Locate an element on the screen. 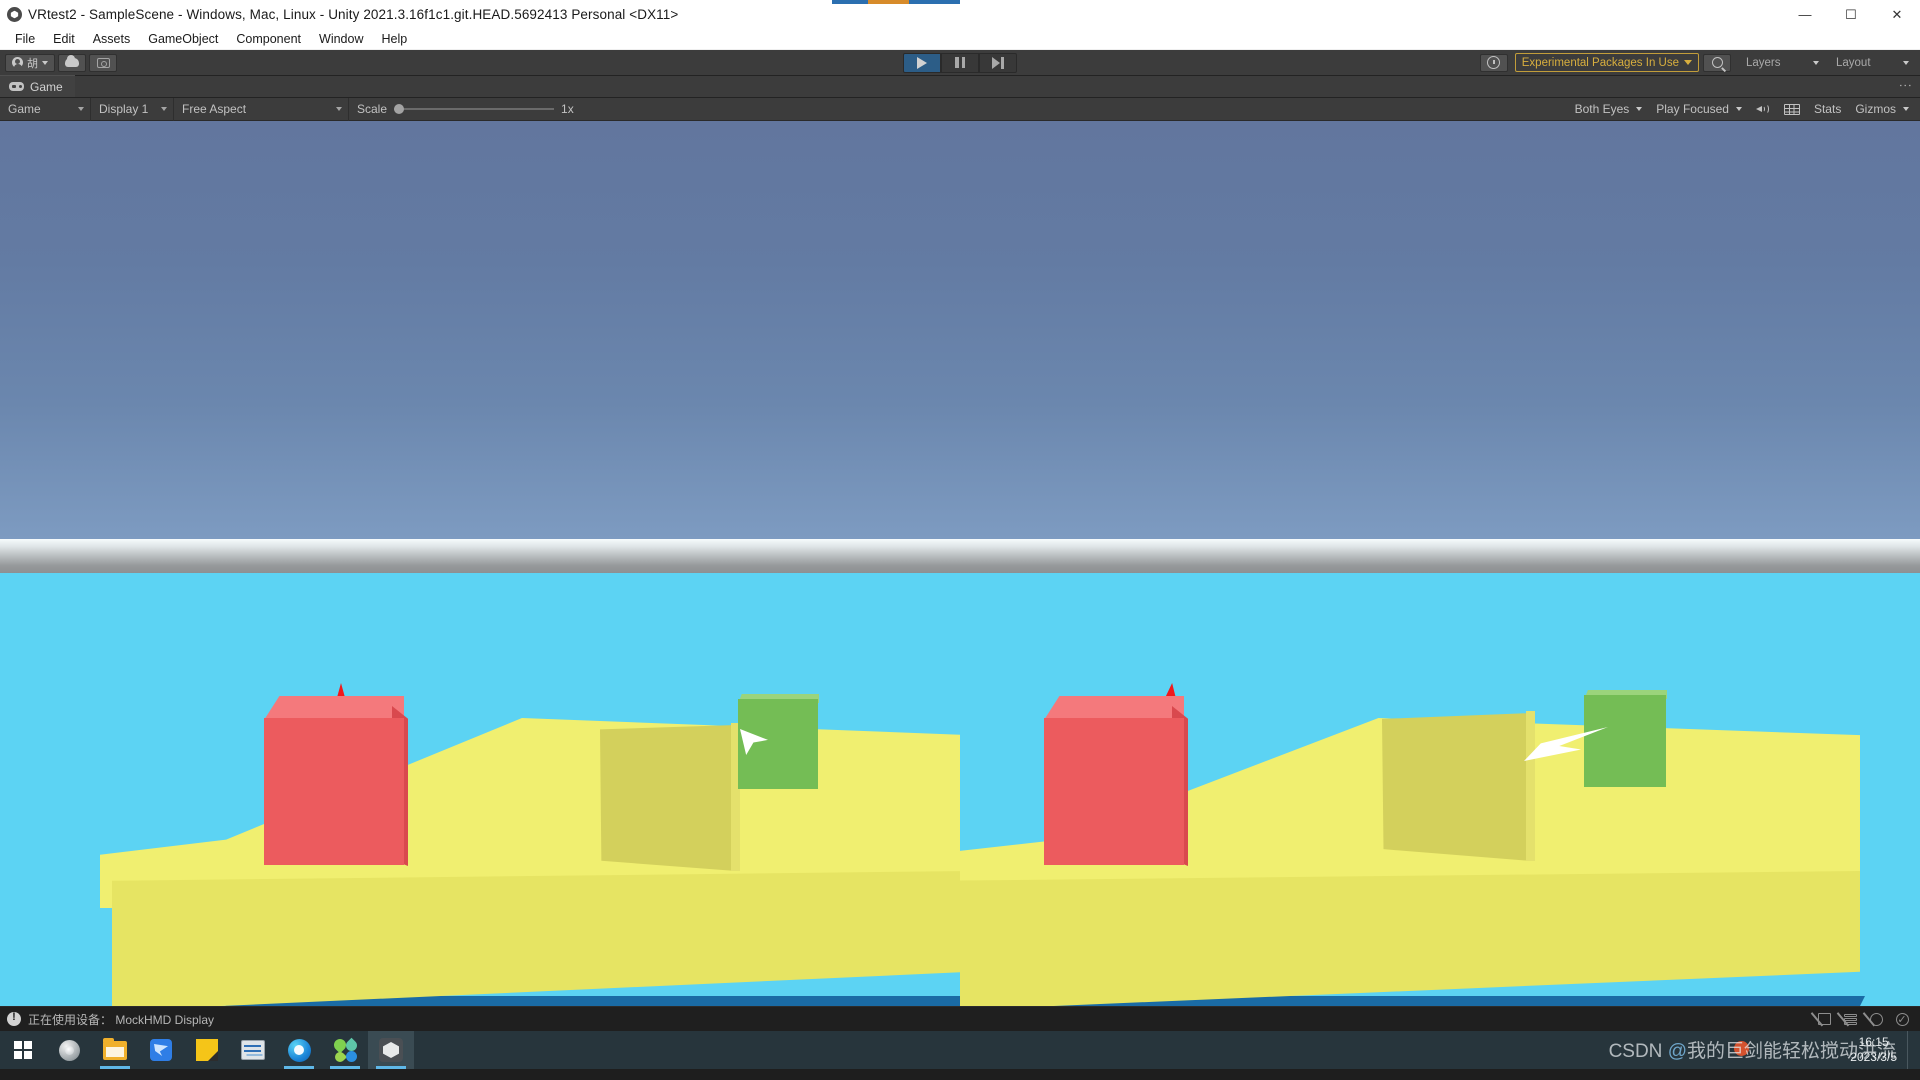 The image size is (1920, 1080). play-focus-dropdown: Play Focused is located at coordinates (1699, 109).